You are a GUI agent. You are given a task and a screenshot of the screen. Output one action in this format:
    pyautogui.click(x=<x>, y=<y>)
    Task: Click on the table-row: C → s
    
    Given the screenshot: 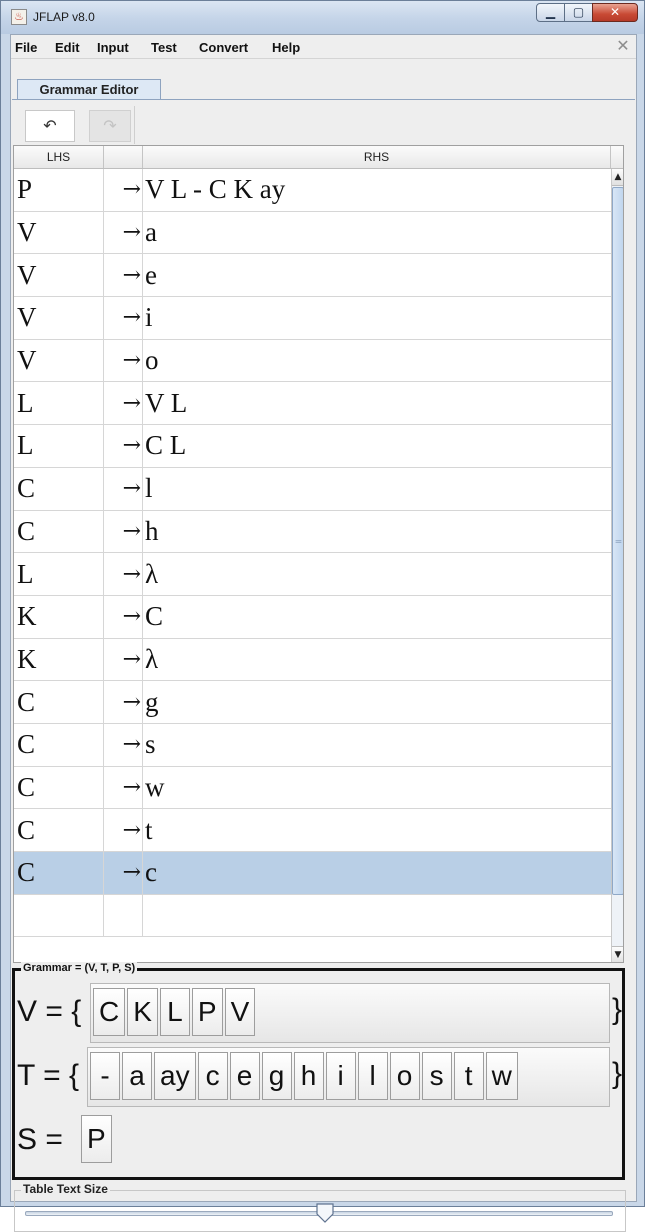 What is the action you would take?
    pyautogui.click(x=312, y=745)
    